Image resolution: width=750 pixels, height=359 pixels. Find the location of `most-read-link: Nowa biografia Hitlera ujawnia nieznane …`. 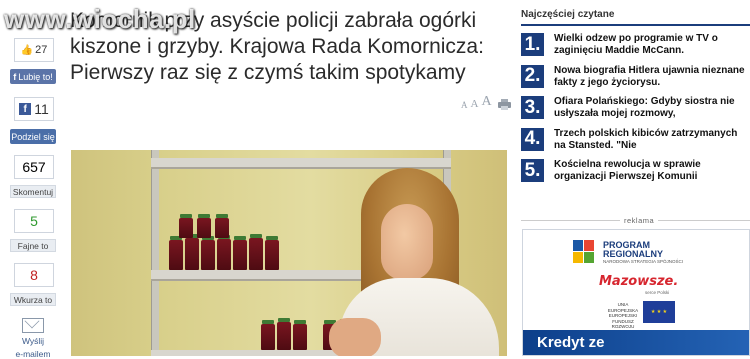

most-read-link: Nowa biografia Hitlera ujawnia nieznane … is located at coordinates (652, 77).